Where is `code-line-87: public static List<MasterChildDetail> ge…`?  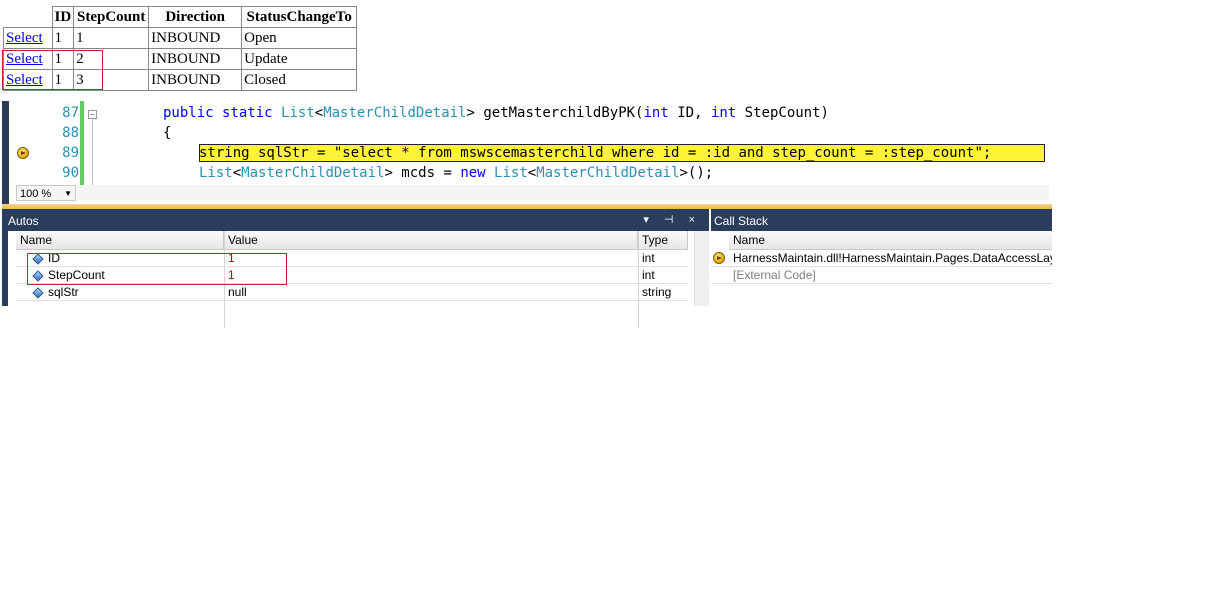 code-line-87: public static List<MasterChildDetail> ge… is located at coordinates (496, 113).